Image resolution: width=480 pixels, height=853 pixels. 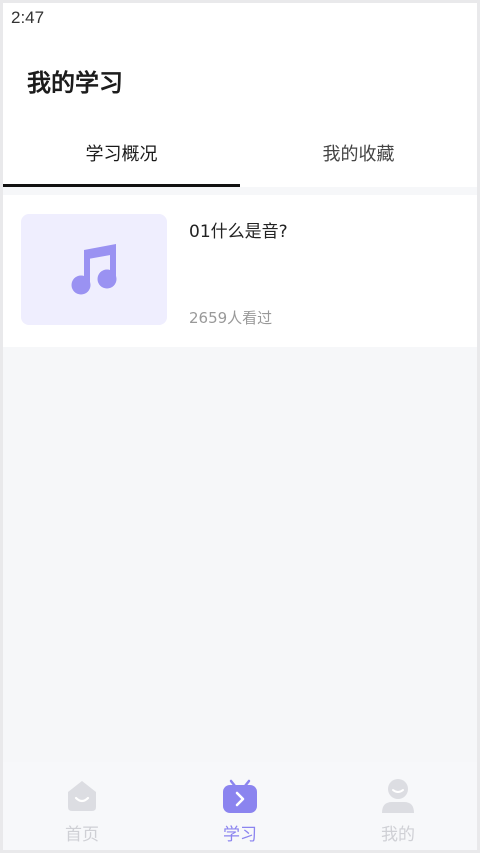 What do you see at coordinates (238, 232) in the screenshot?
I see `course-title: 01什么是音?` at bounding box center [238, 232].